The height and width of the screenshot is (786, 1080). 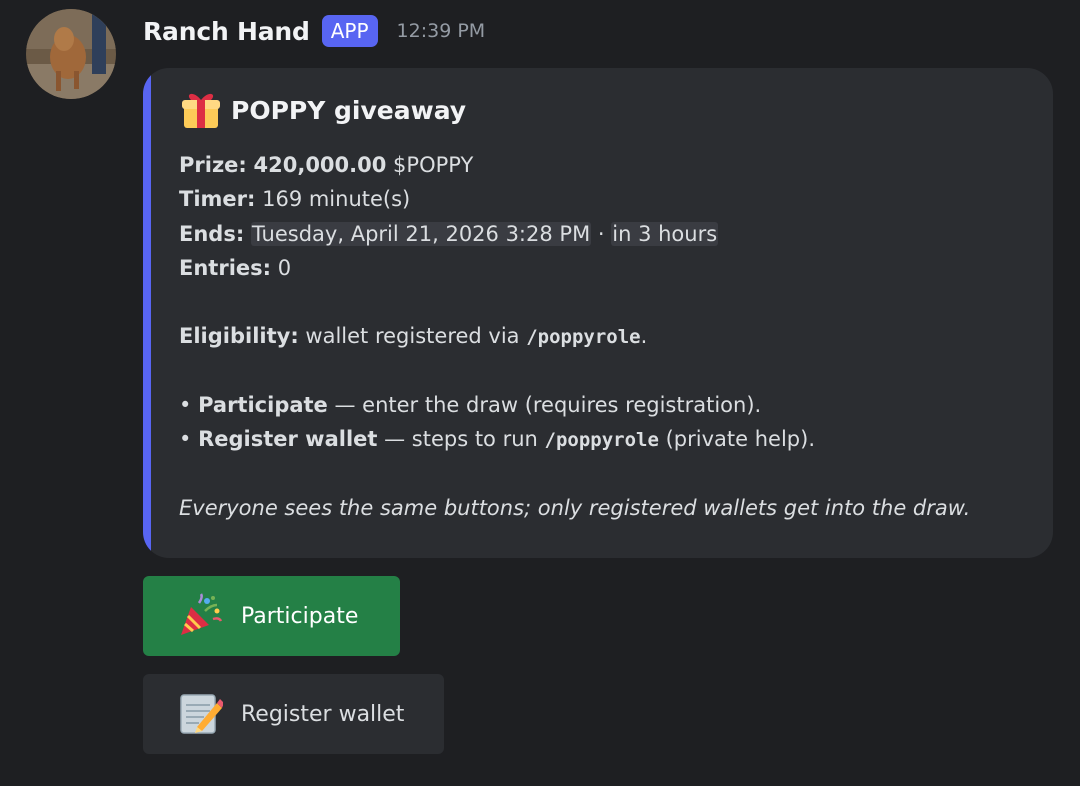 What do you see at coordinates (574, 199) in the screenshot?
I see `timer-line: Timer: 169 minute(s)` at bounding box center [574, 199].